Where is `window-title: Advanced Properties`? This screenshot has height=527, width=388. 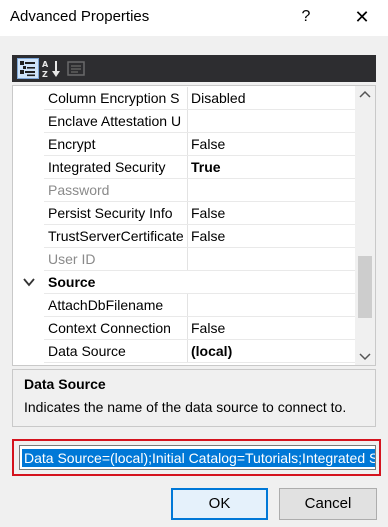 window-title: Advanced Properties is located at coordinates (80, 16).